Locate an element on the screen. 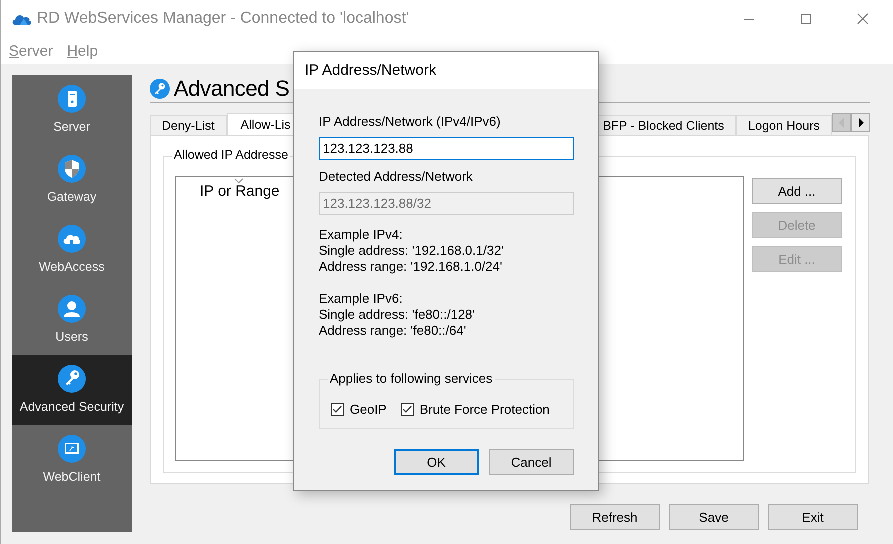  group-title: Allowed IP Addresse is located at coordinates (231, 155).